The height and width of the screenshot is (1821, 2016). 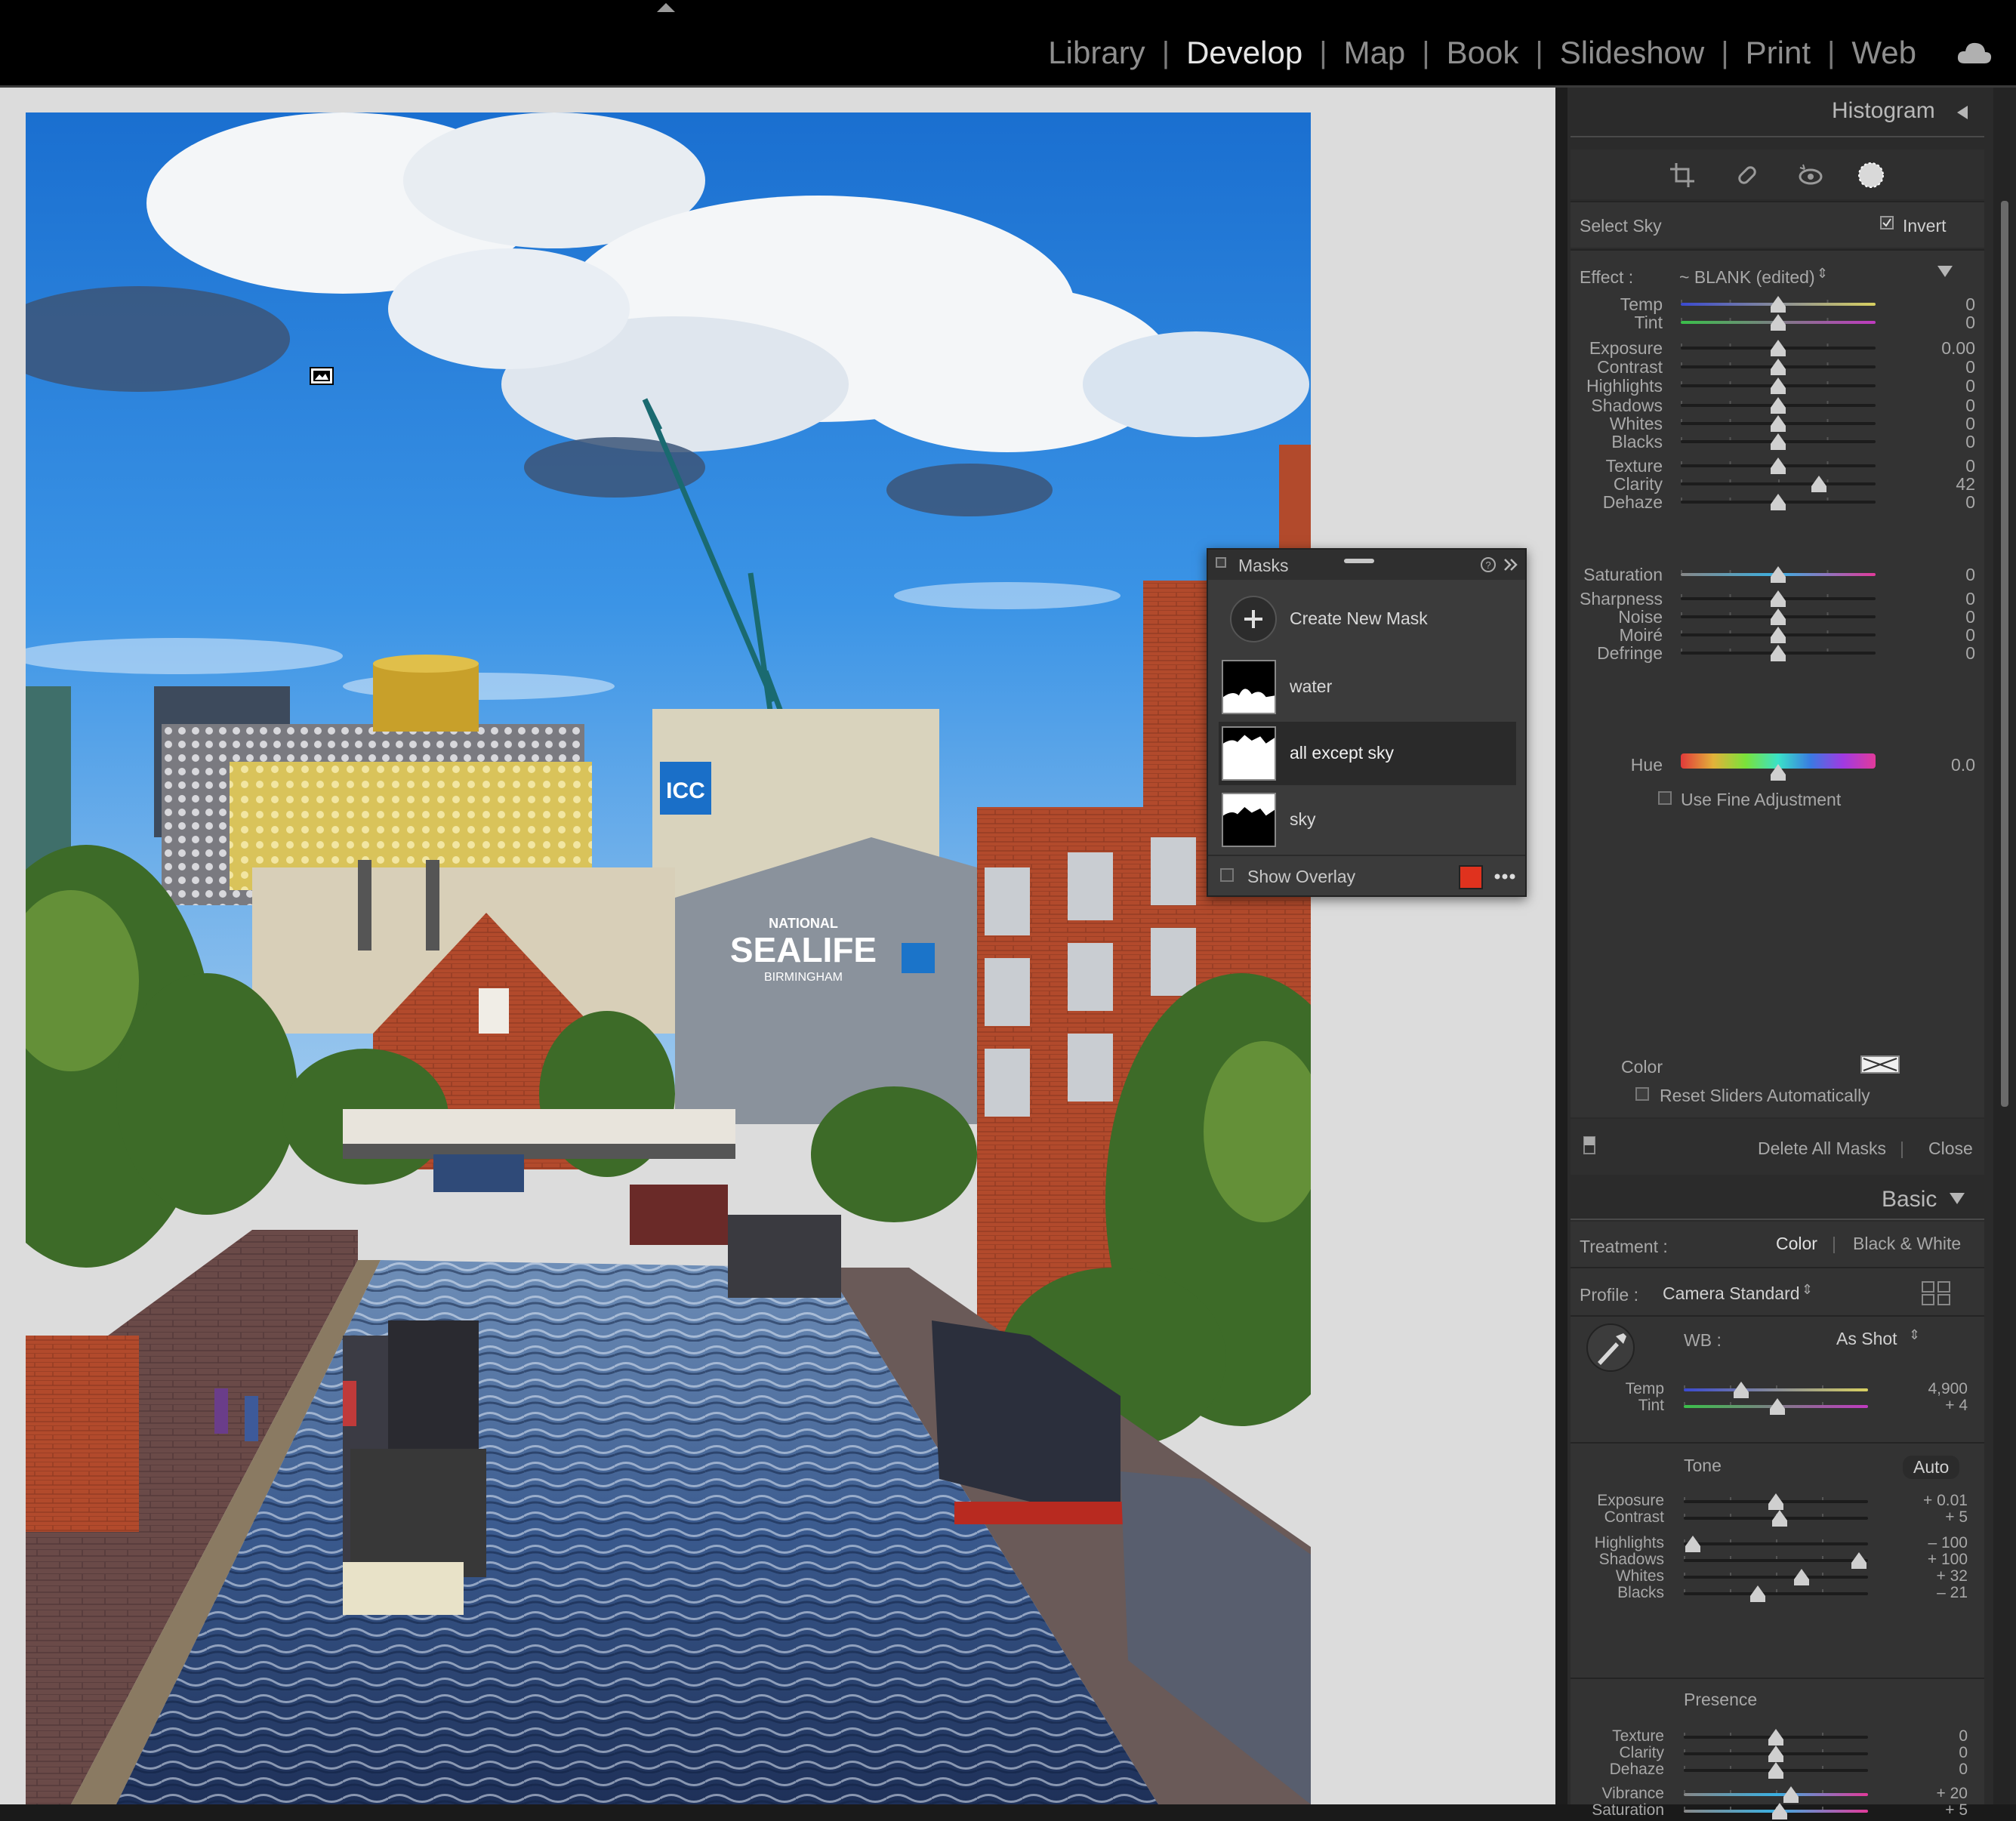 What do you see at coordinates (1871, 175) in the screenshot?
I see `masking-icon` at bounding box center [1871, 175].